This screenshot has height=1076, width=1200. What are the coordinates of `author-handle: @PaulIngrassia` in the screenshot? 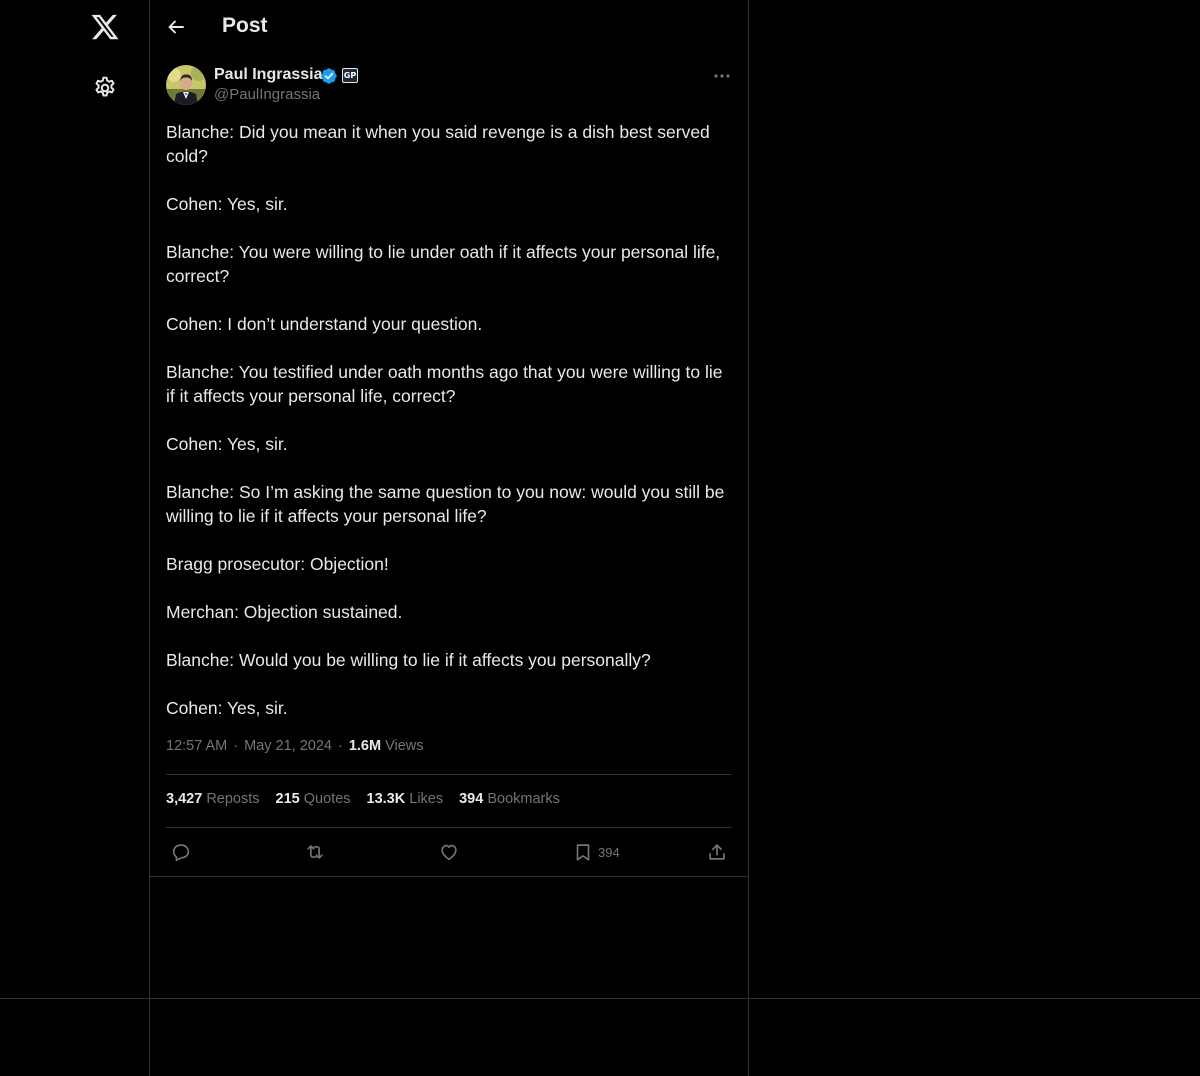 It's located at (267, 94).